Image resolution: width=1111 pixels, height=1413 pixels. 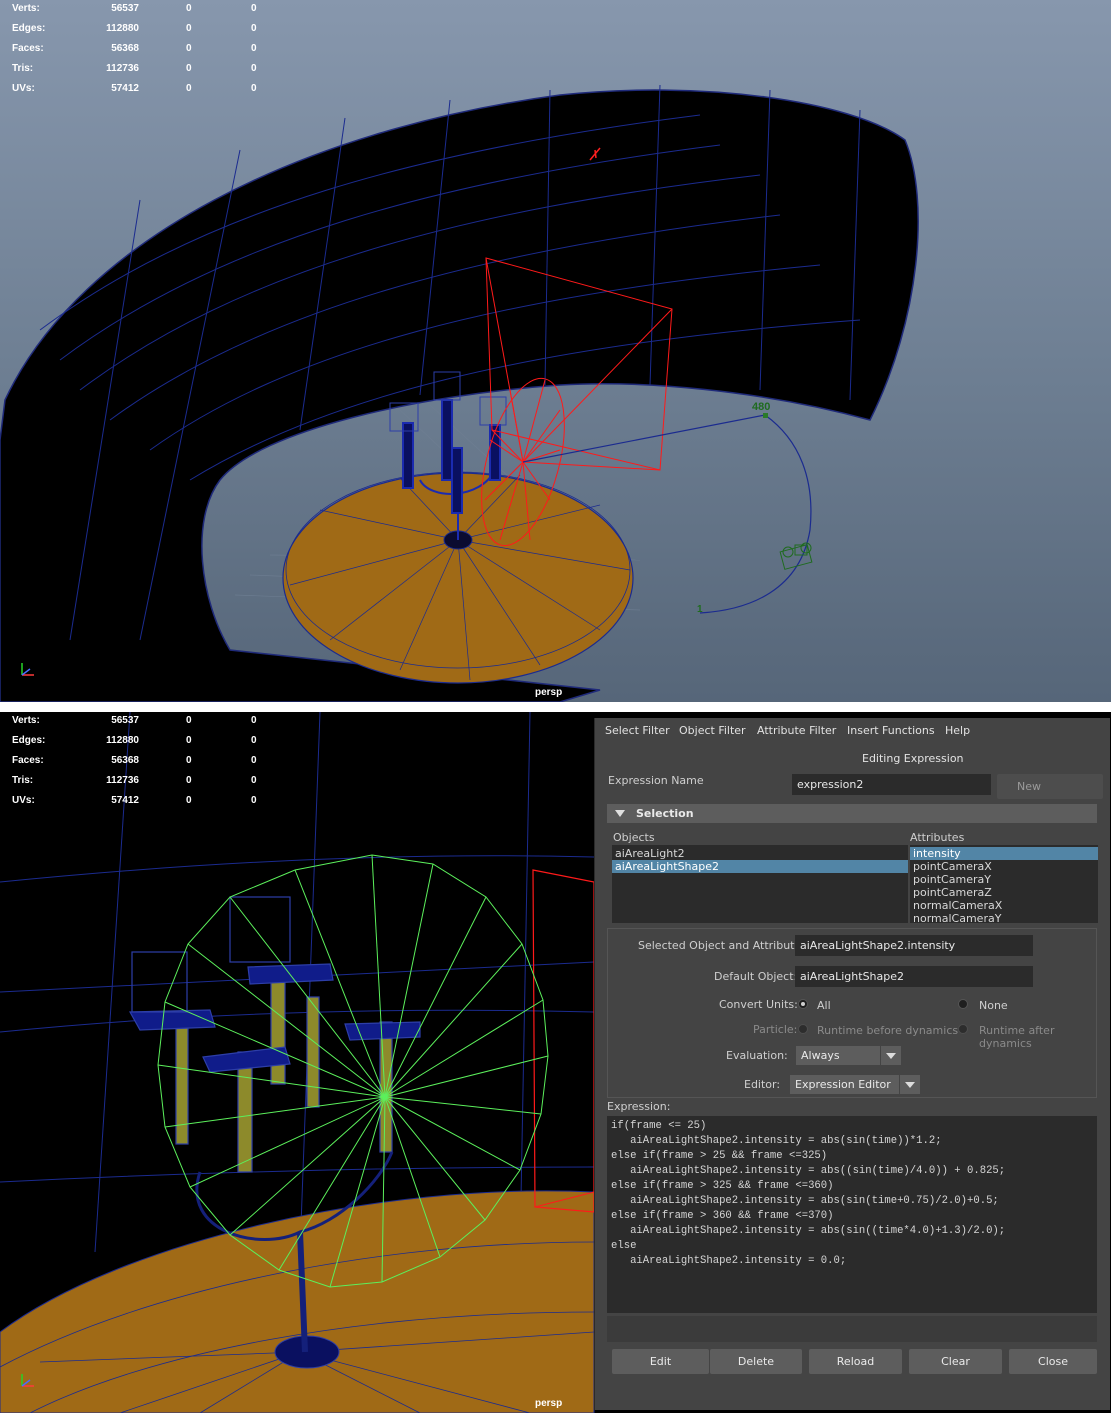 What do you see at coordinates (843, 1084) in the screenshot?
I see `editor-type-value: Expression Editor` at bounding box center [843, 1084].